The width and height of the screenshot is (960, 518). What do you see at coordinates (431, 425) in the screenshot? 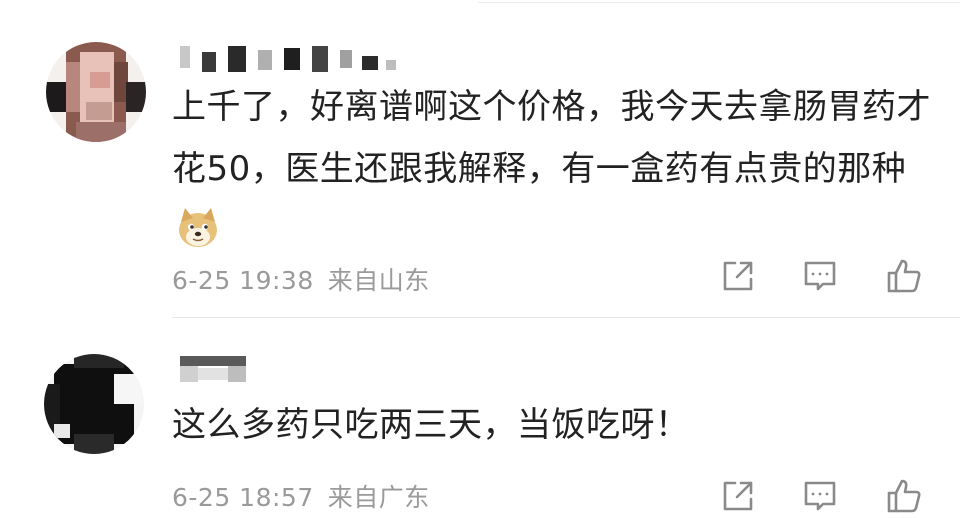
I see `comment-text: 这么多药只吃两三天，当饭吃呀！` at bounding box center [431, 425].